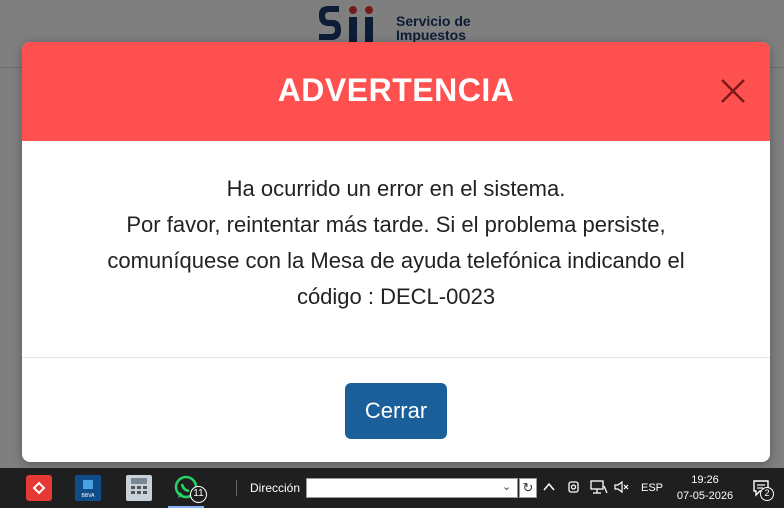 The image size is (784, 508). What do you see at coordinates (88, 488) in the screenshot?
I see `bbva-icon: BBVA` at bounding box center [88, 488].